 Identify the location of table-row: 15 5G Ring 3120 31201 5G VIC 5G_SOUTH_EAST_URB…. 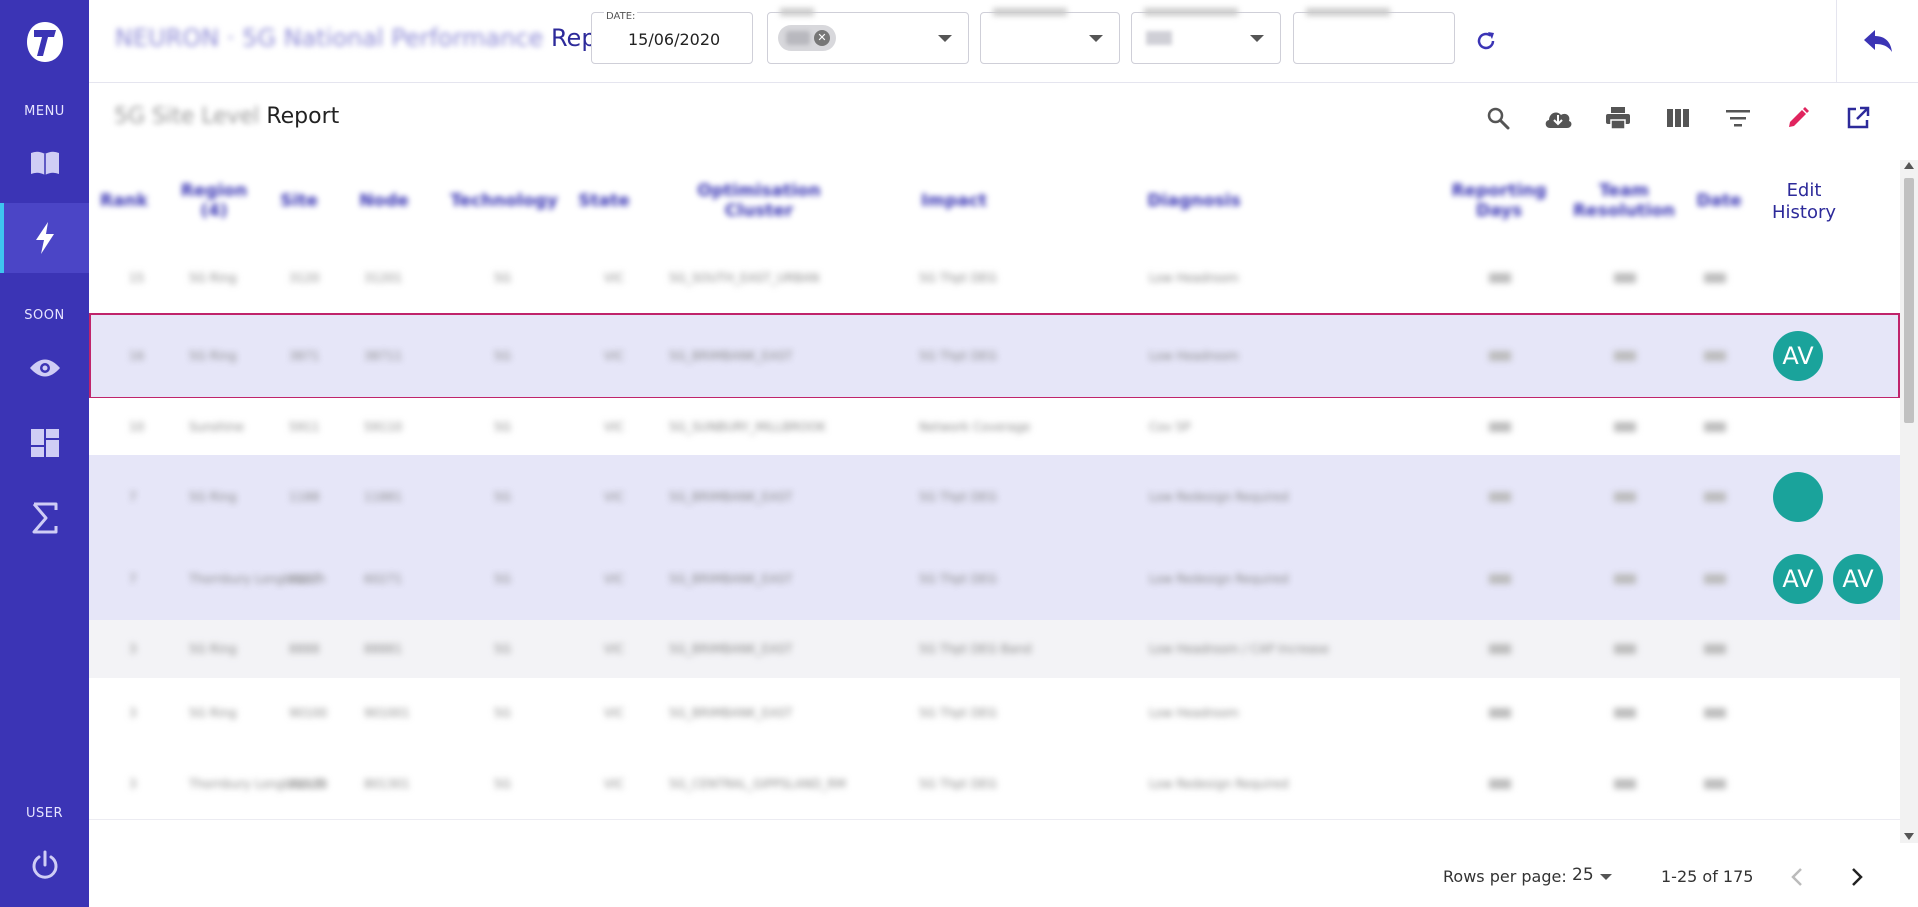
(994, 278).